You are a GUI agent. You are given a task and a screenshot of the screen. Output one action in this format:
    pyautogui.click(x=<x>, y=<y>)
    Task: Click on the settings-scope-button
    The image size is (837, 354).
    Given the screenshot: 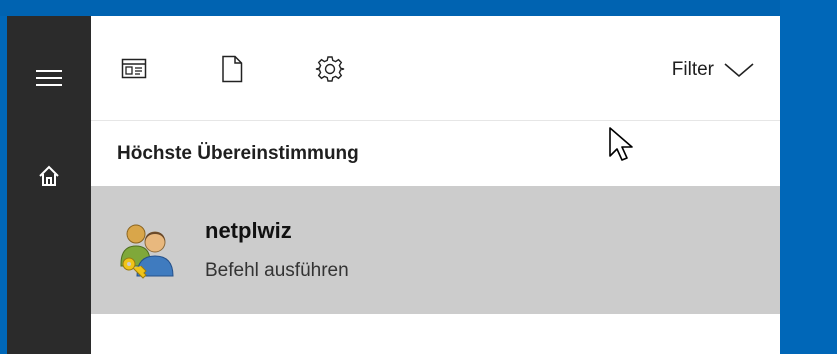 What is the action you would take?
    pyautogui.click(x=330, y=69)
    